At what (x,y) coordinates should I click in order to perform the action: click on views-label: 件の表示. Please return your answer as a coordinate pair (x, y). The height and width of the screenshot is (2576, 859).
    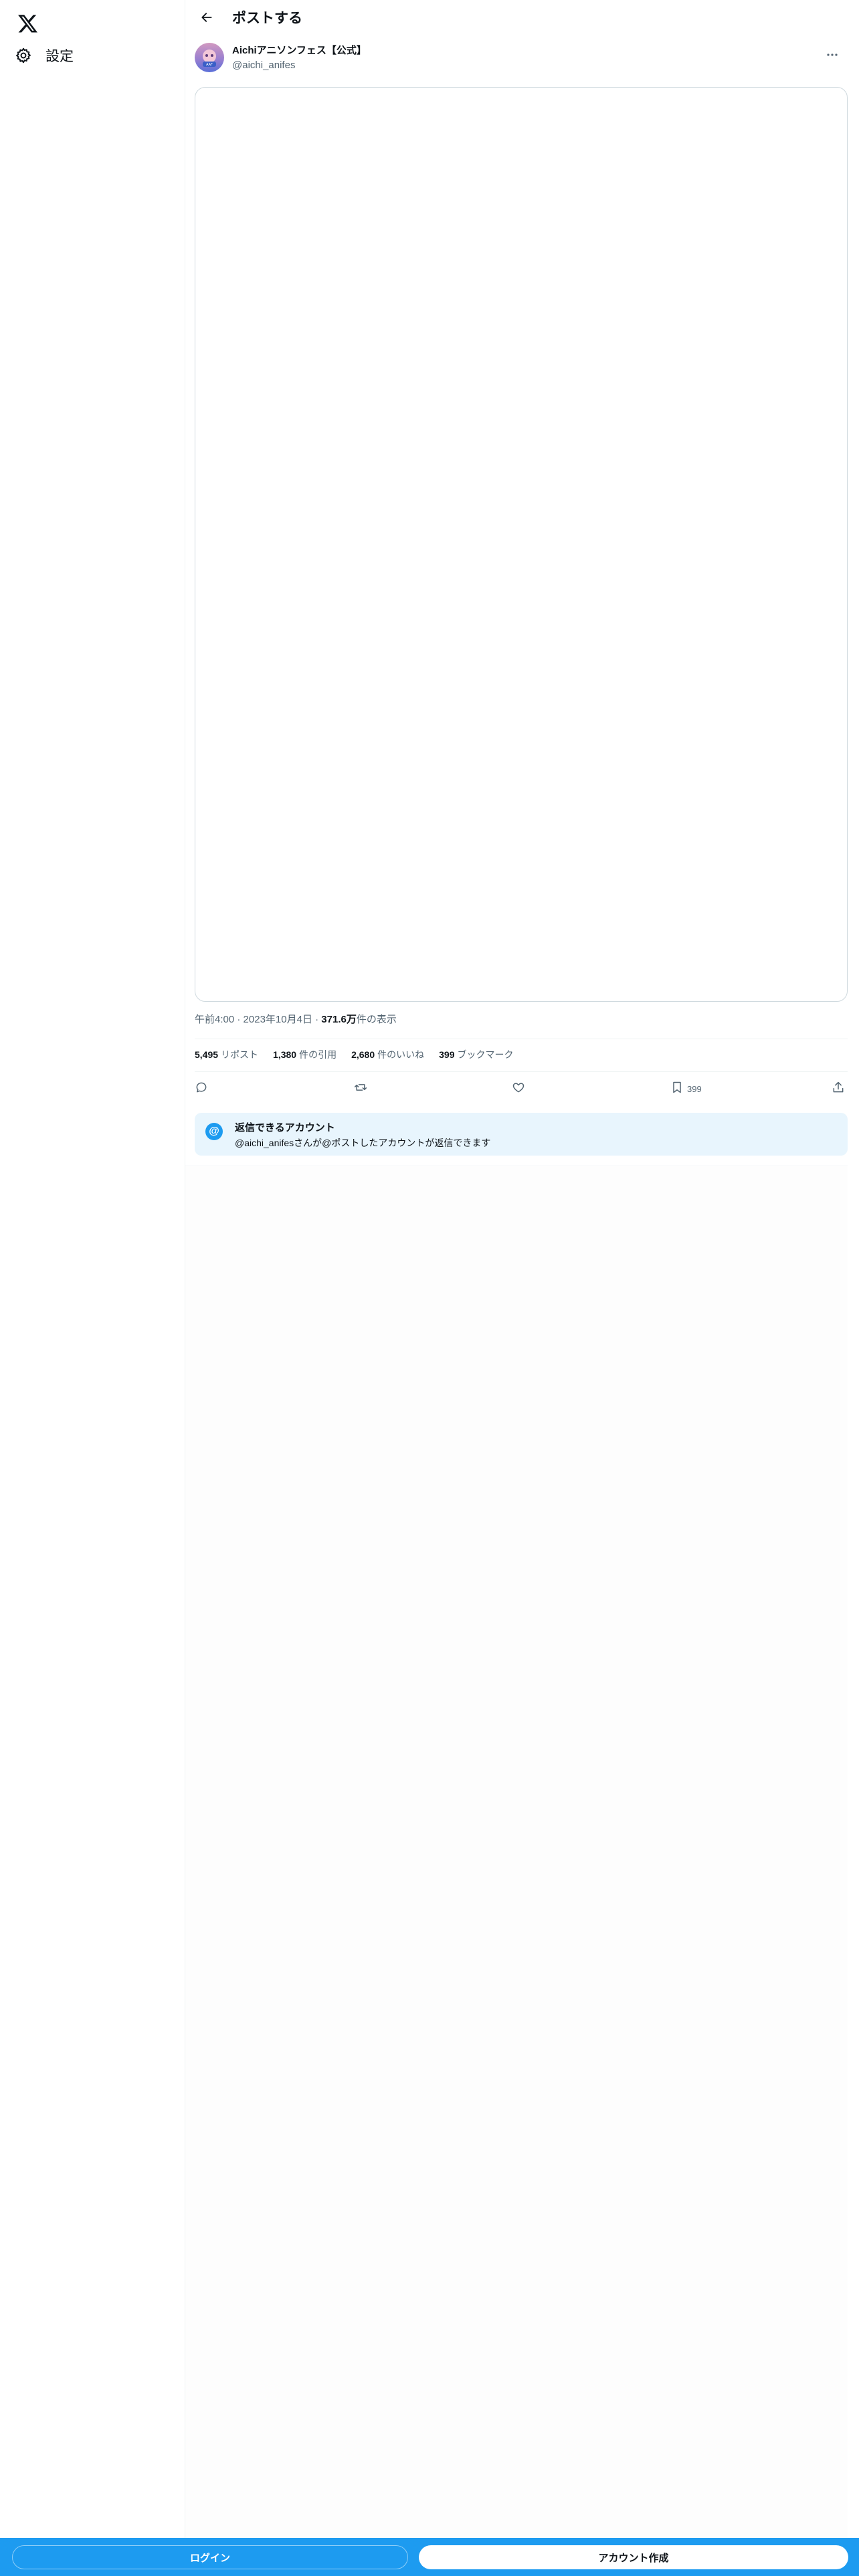
    Looking at the image, I should click on (377, 1020).